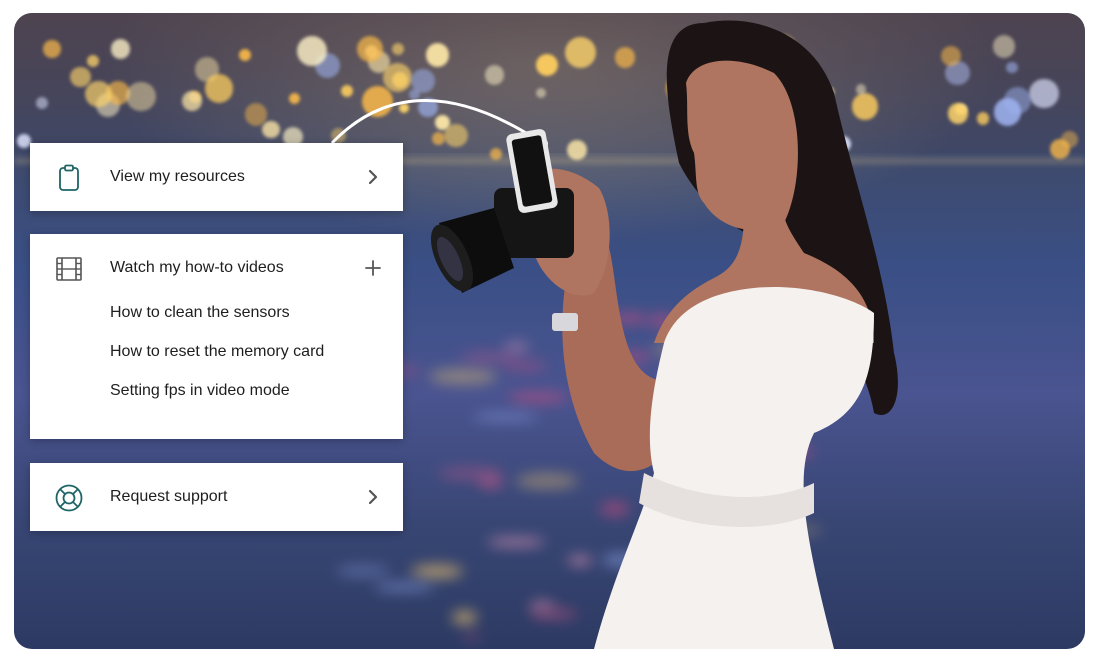 The height and width of the screenshot is (660, 1100). Describe the element at coordinates (742, 145) in the screenshot. I see `face-shape` at that location.